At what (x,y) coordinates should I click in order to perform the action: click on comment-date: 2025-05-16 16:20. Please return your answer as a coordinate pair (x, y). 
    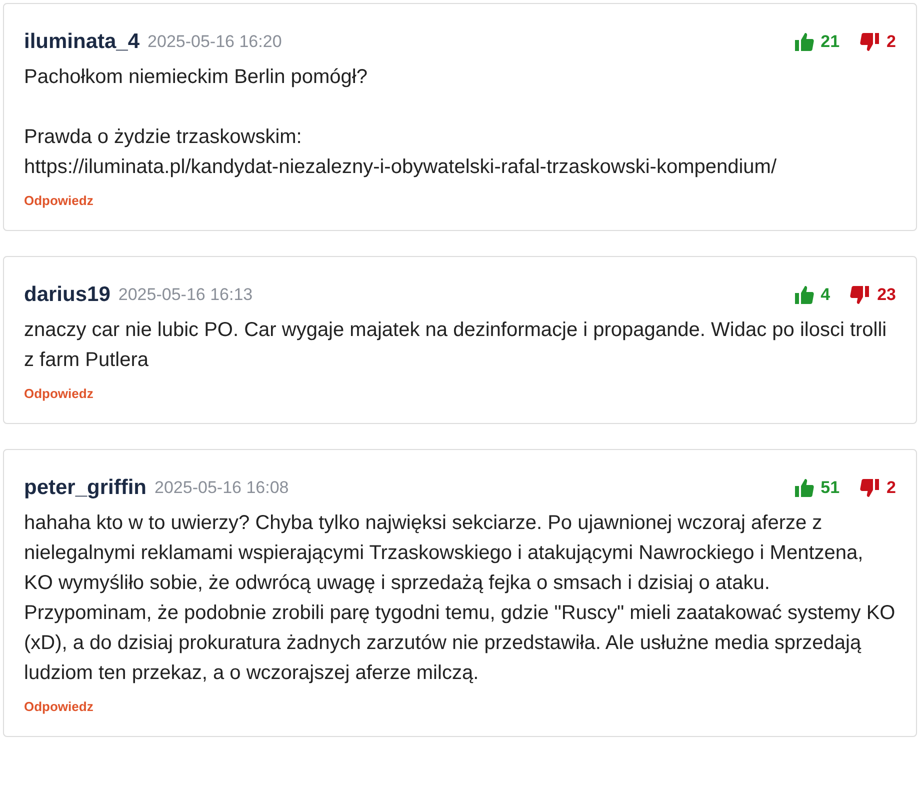
    Looking at the image, I should click on (215, 42).